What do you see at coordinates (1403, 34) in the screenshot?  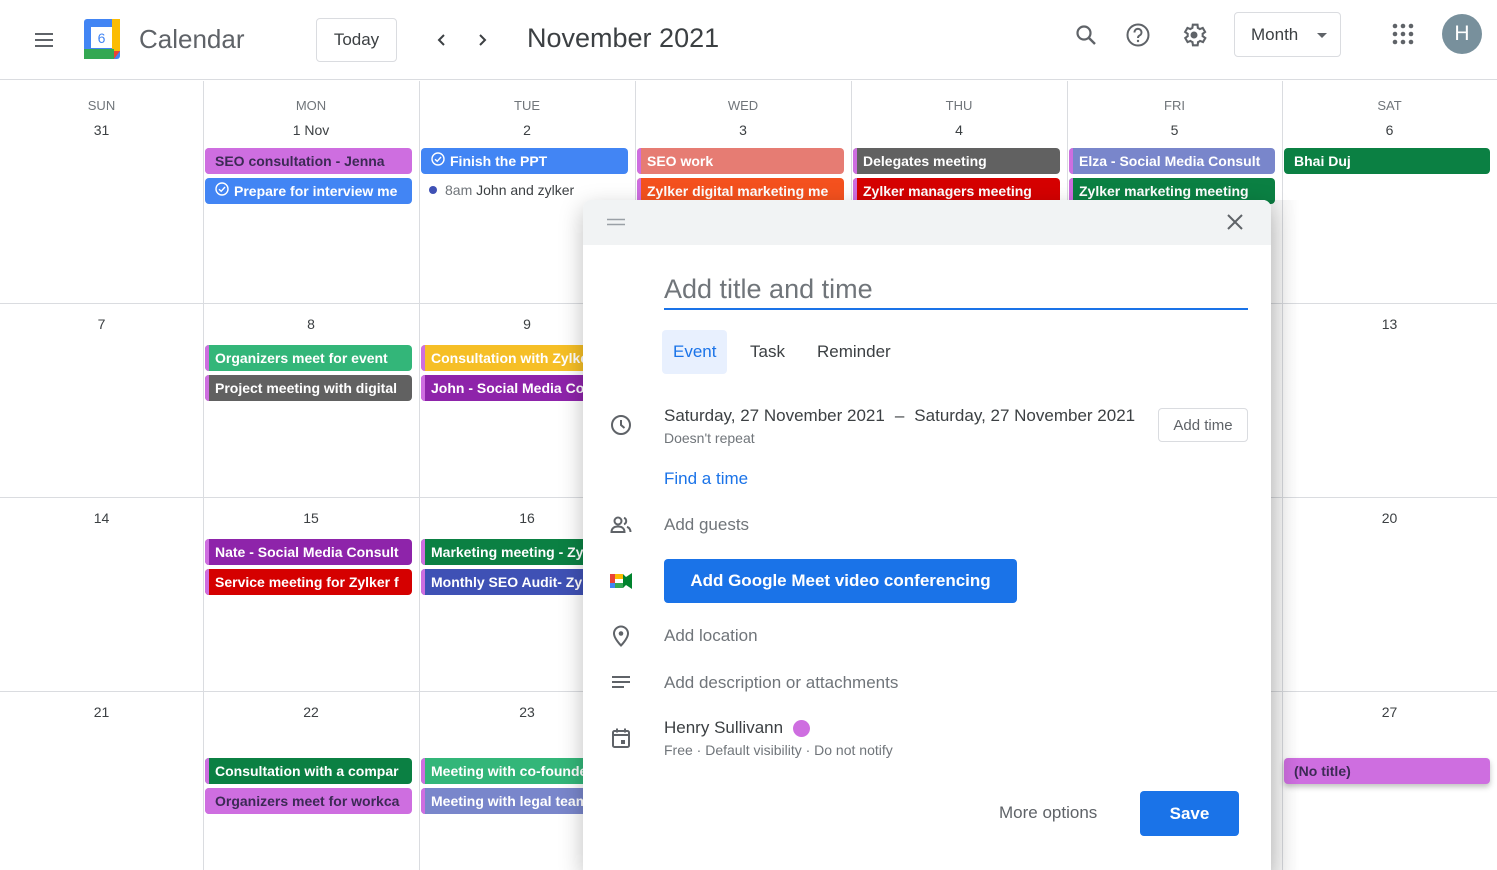 I see `google-apps-grid-icon` at bounding box center [1403, 34].